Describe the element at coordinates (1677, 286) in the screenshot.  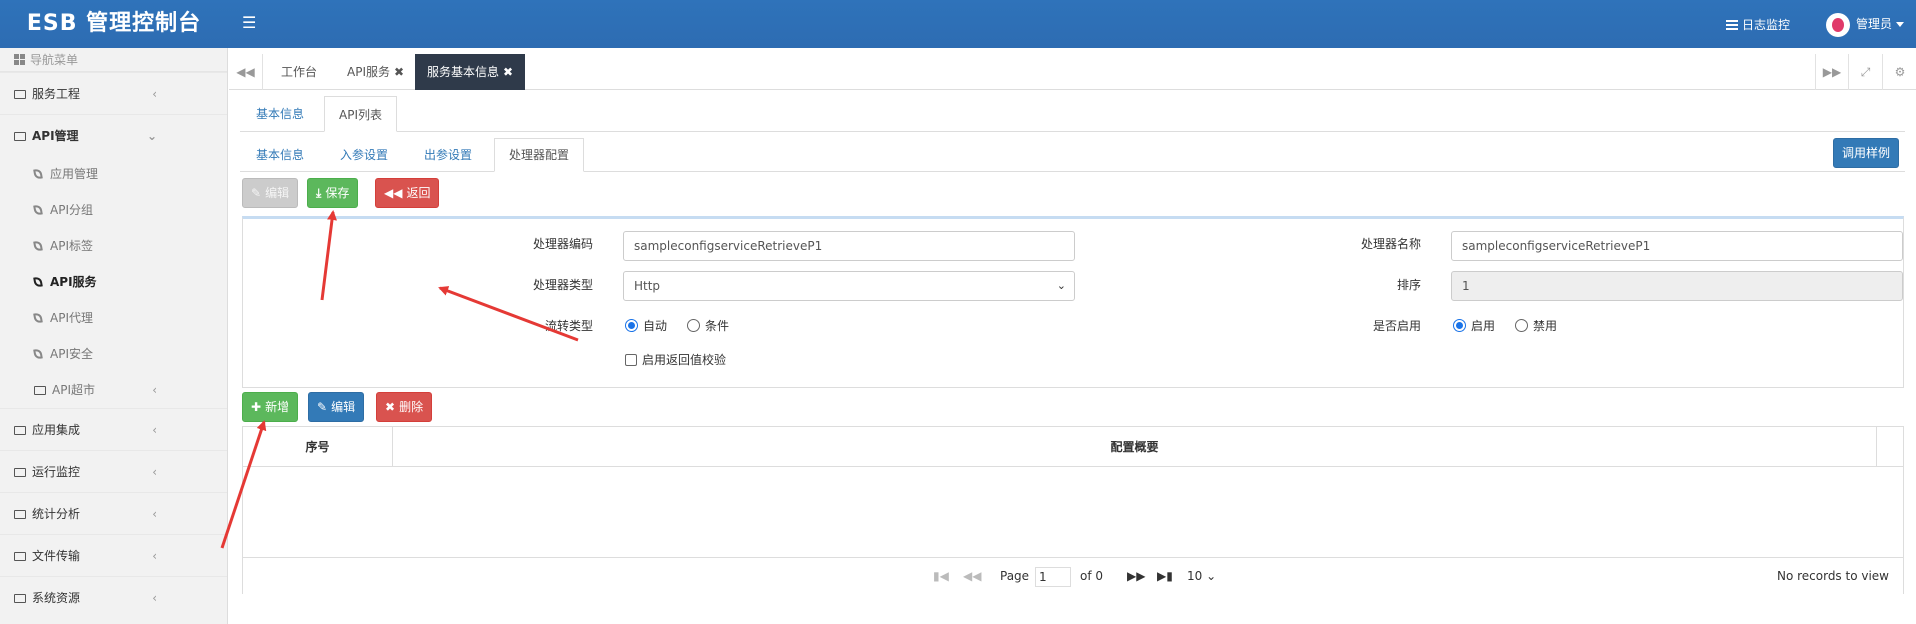
I see `order-input: 1` at that location.